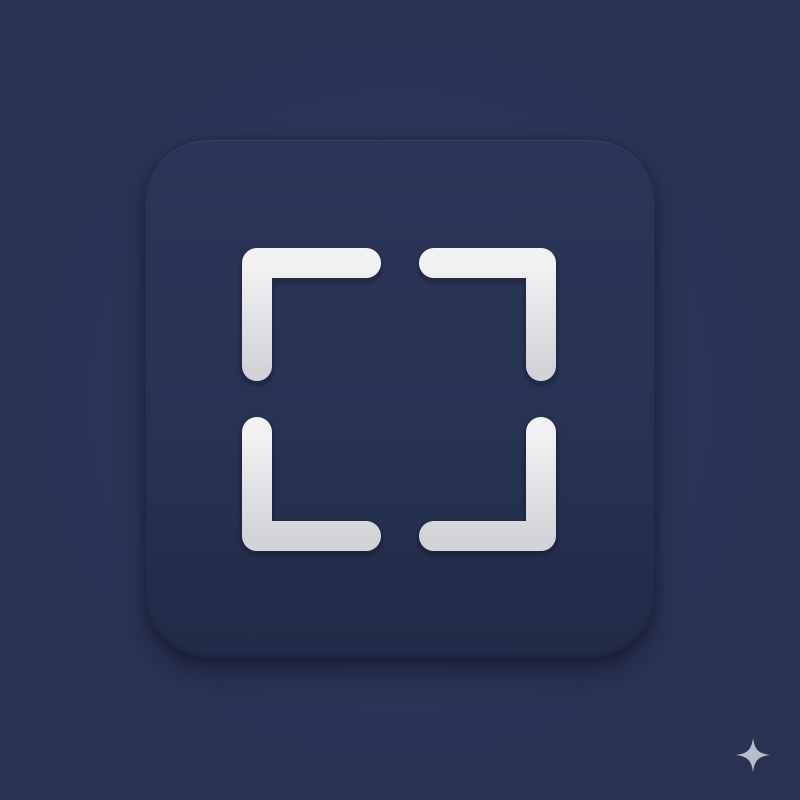 This screenshot has height=800, width=800. I want to click on fullscreen-frame-icon, so click(399, 399).